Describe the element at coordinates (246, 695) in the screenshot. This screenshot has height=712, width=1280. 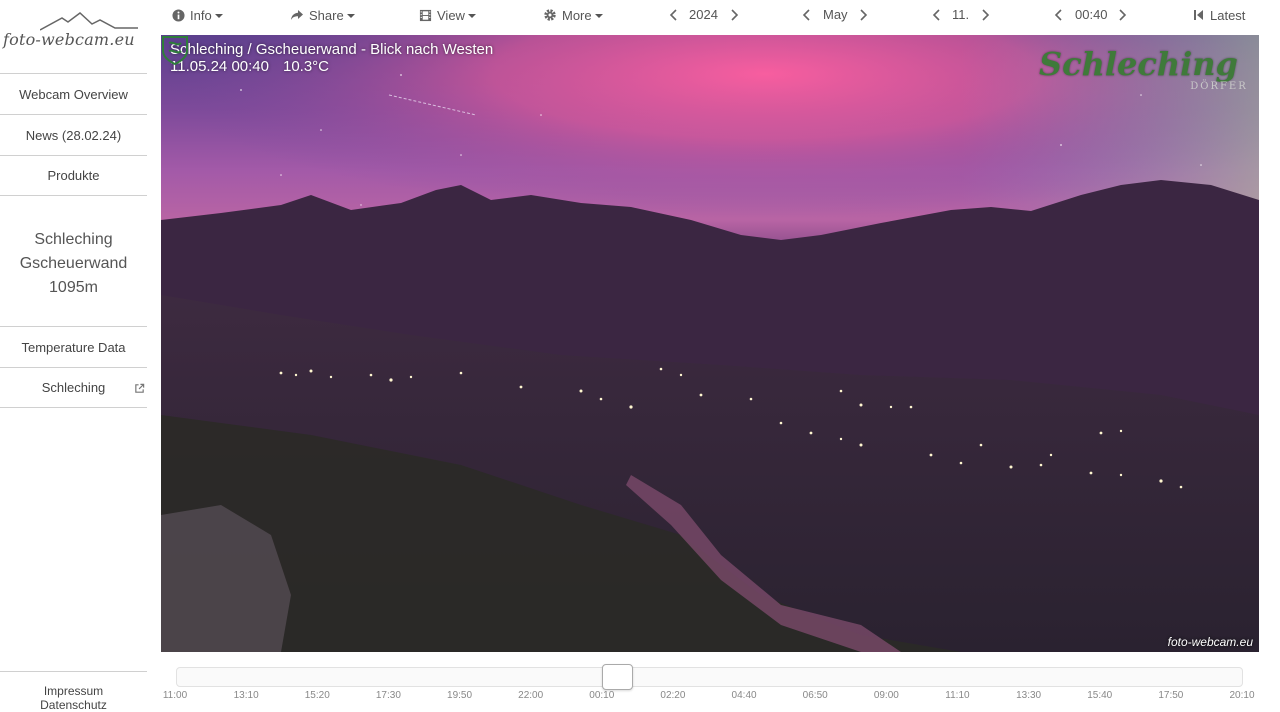
I see `timeline-tick-label: 13:10` at that location.